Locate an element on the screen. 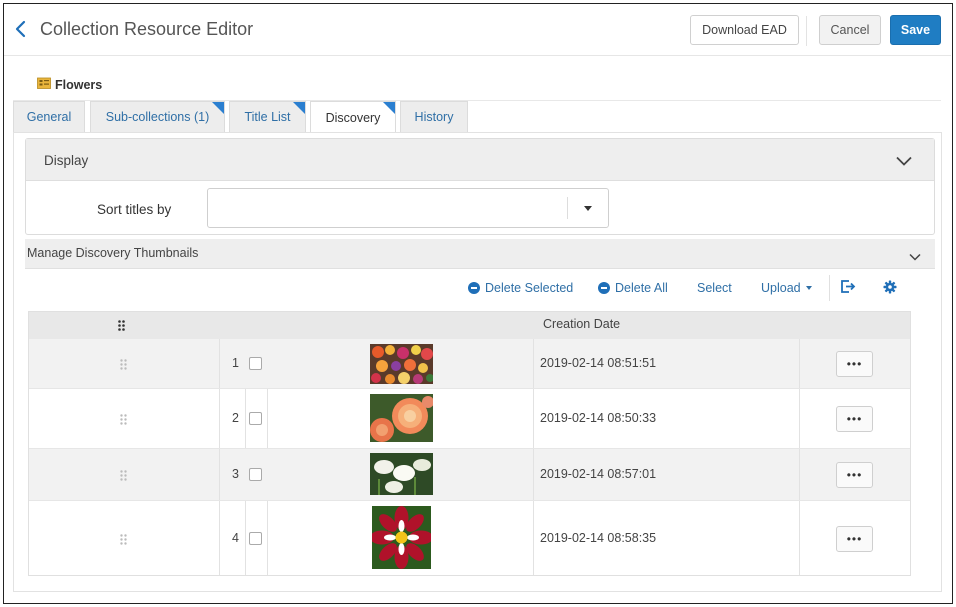  back-arrow-icon is located at coordinates (22, 29).